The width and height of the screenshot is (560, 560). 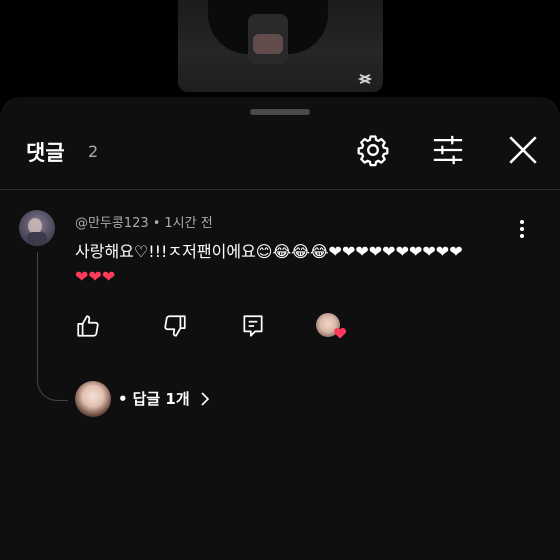 I want to click on creator-heart-badge, so click(x=340, y=333).